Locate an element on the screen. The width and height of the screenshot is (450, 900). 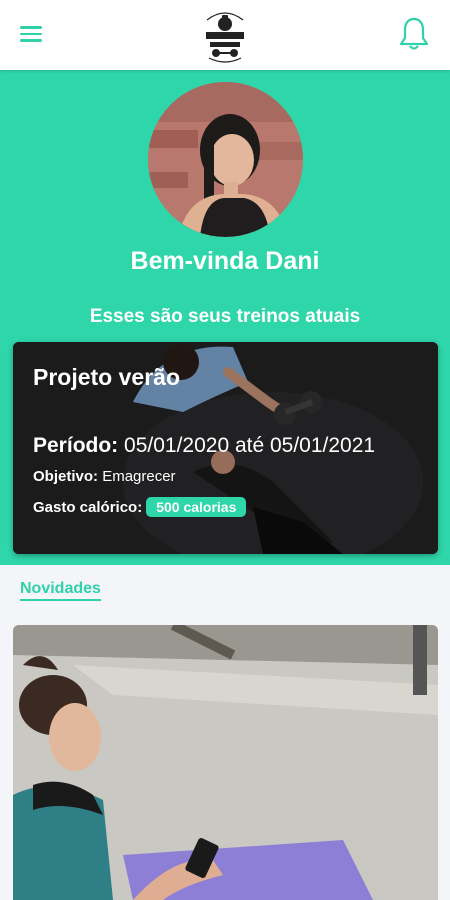
workout-period: Período: 05/01/2020 até 05/01/2021 is located at coordinates (204, 446).